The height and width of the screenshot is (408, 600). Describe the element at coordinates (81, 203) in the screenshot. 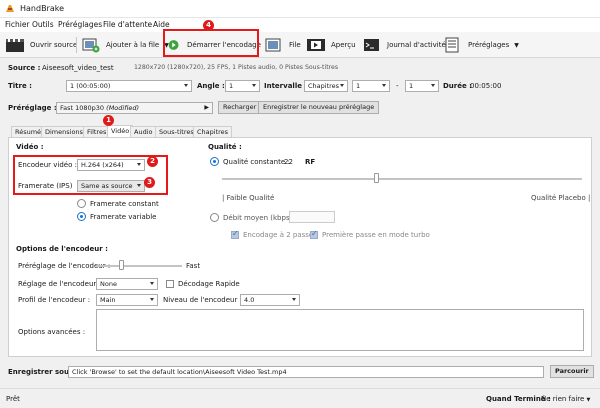

I see `constant-framerate-radio` at that location.